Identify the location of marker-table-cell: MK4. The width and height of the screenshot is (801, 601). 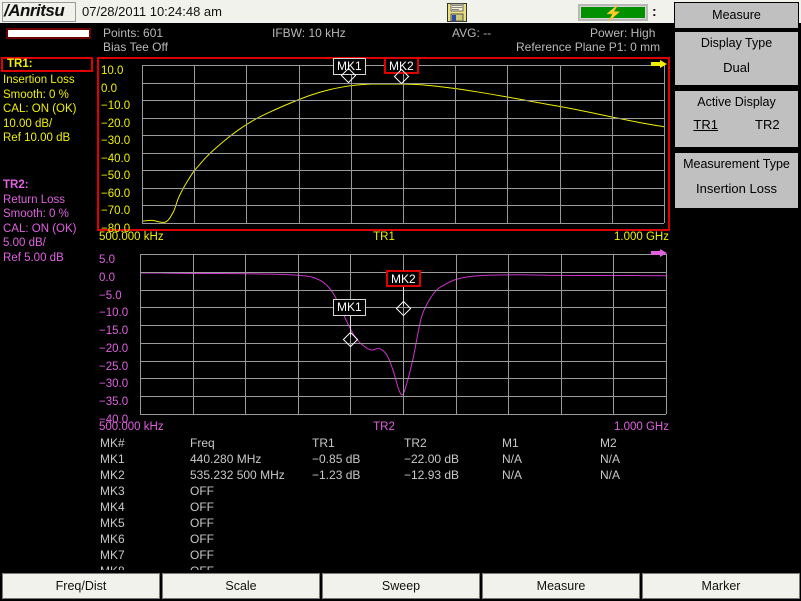
(112, 507).